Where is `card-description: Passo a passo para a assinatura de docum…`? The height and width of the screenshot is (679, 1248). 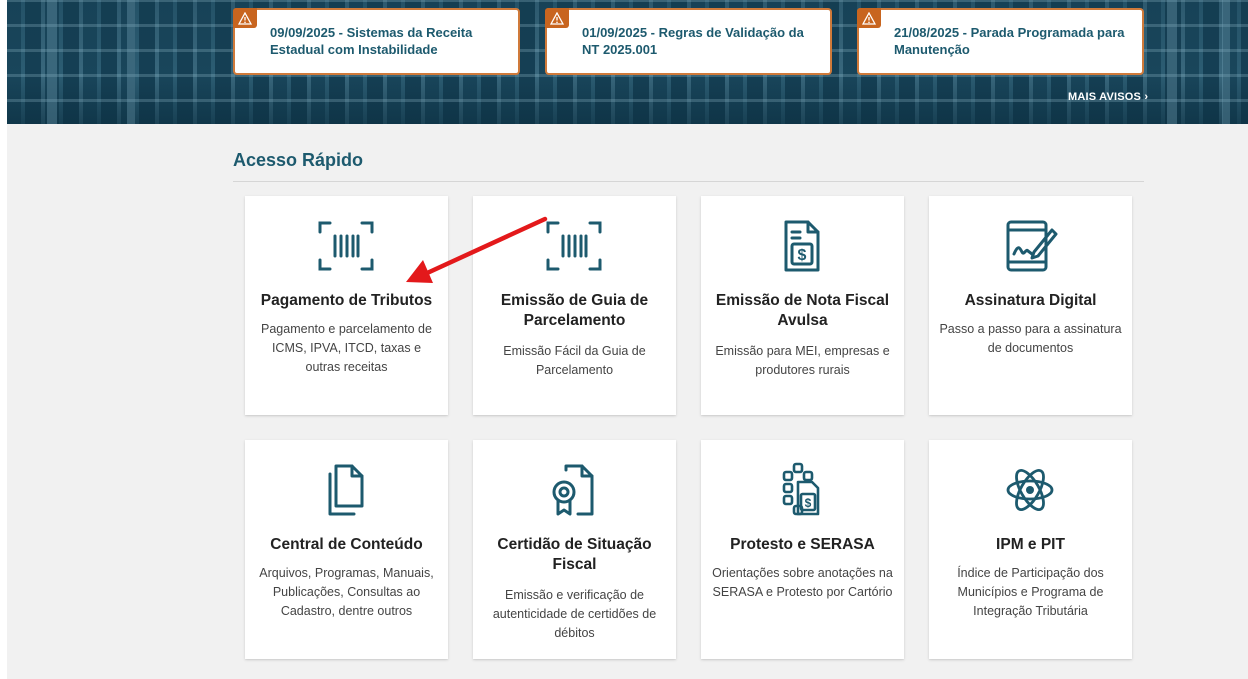
card-description: Passo a passo para a assinatura de docum… is located at coordinates (1030, 338).